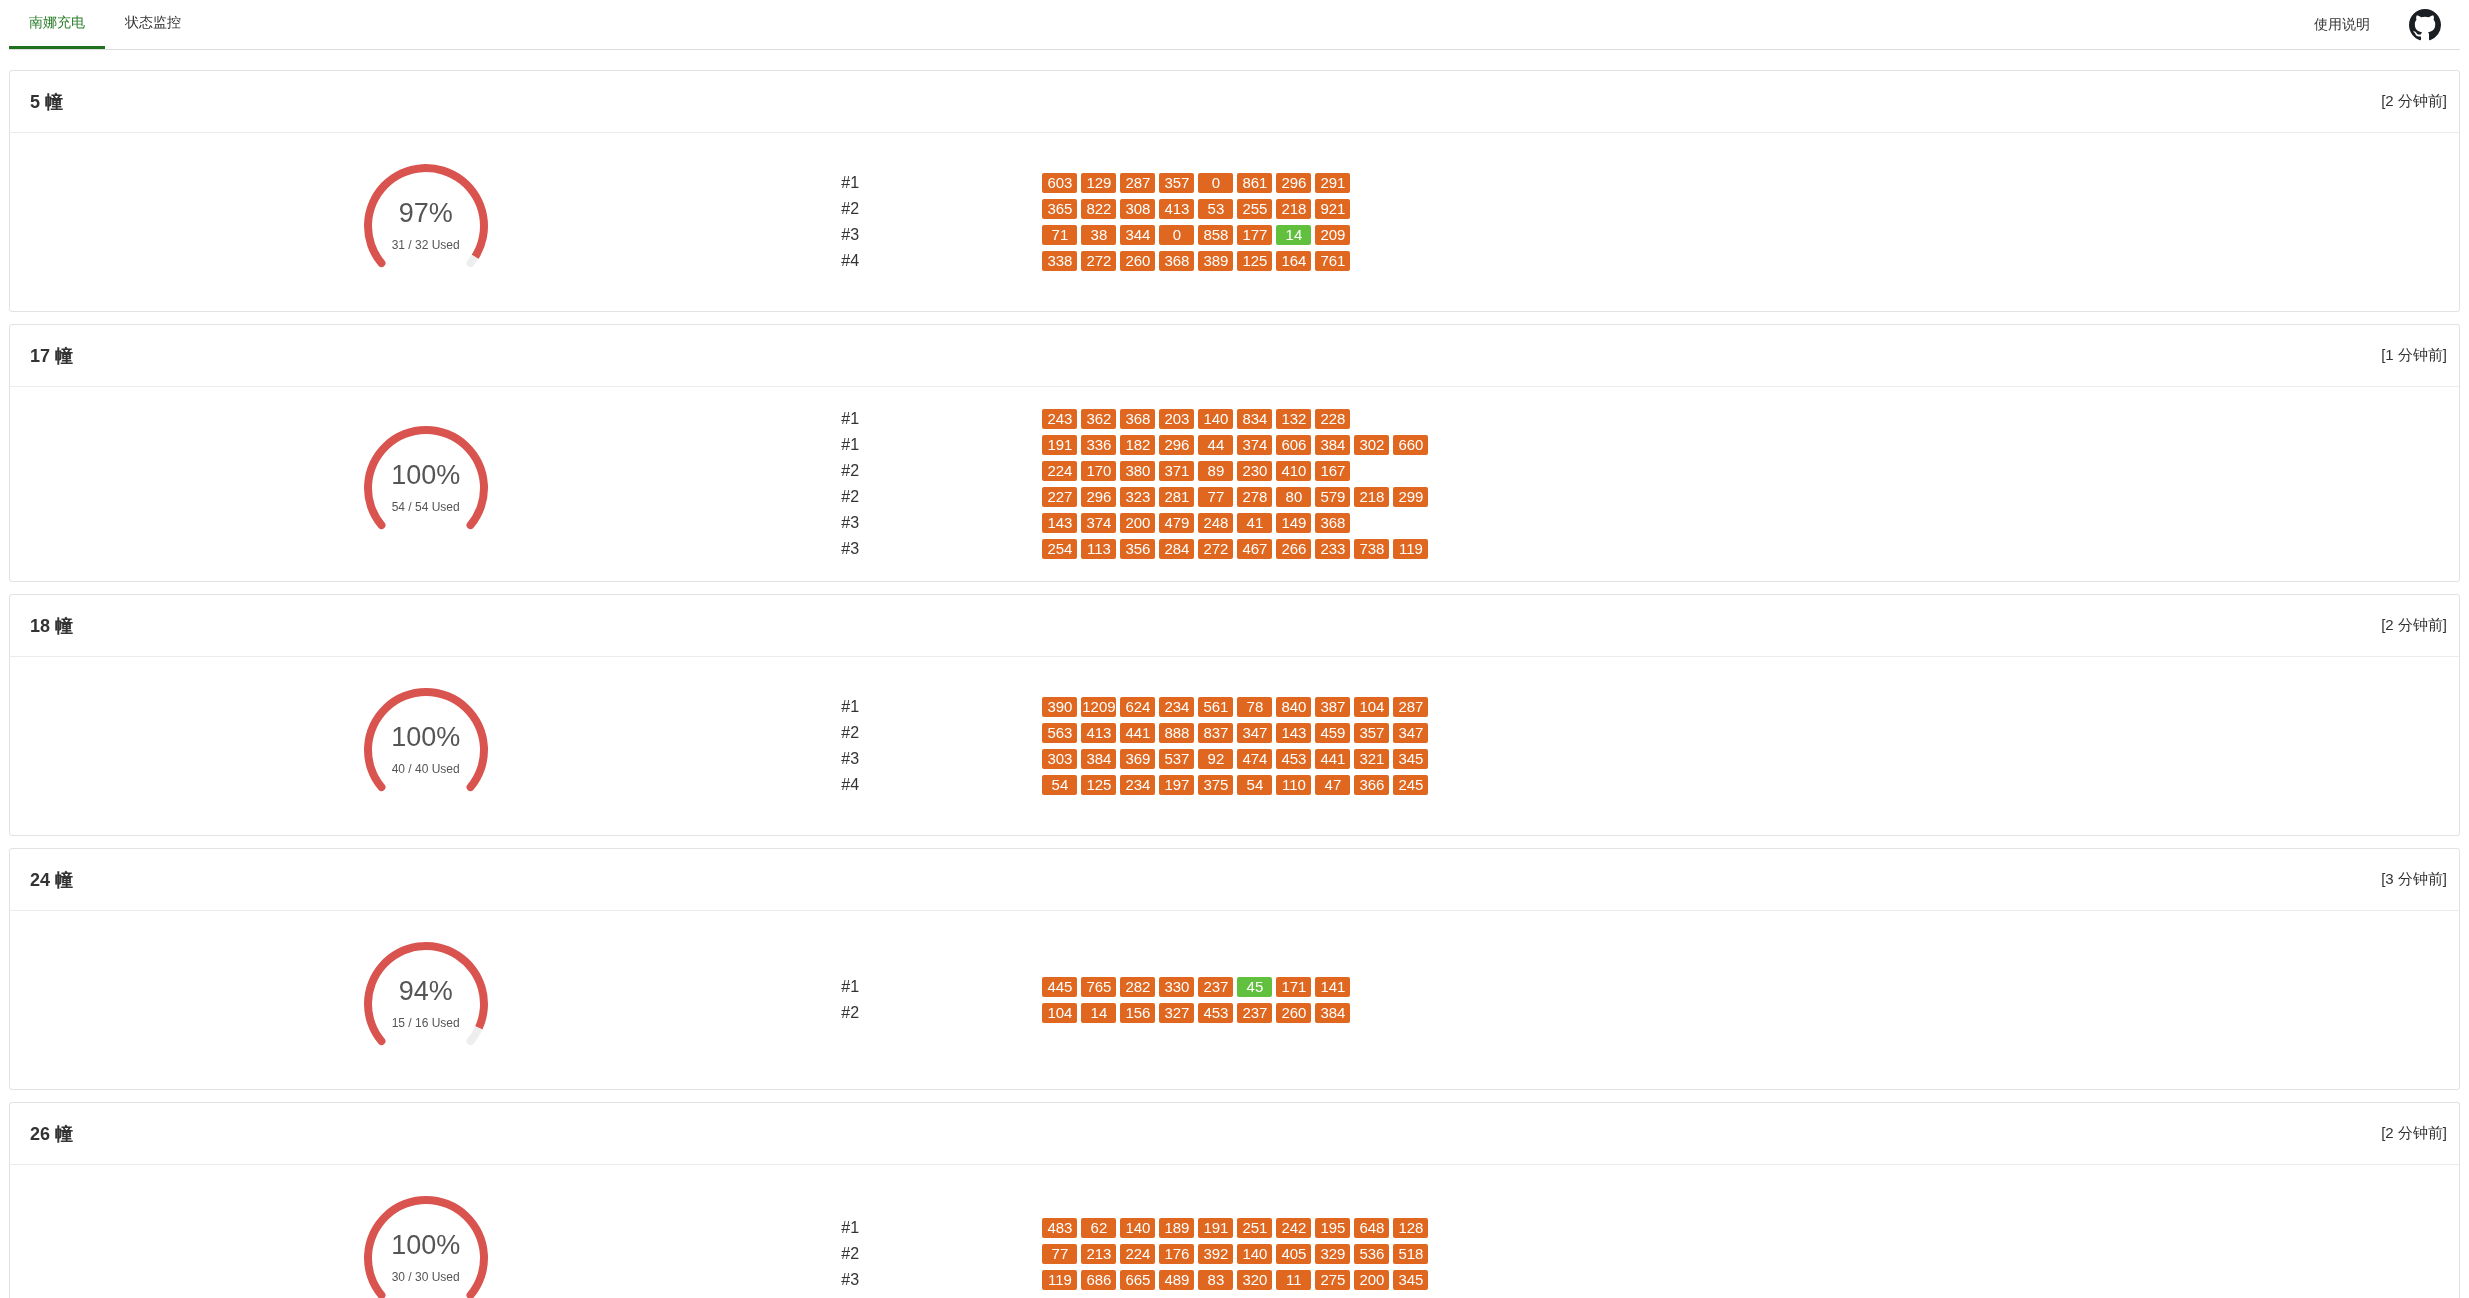 This screenshot has width=2469, height=1298. I want to click on value-chip: 171, so click(1294, 987).